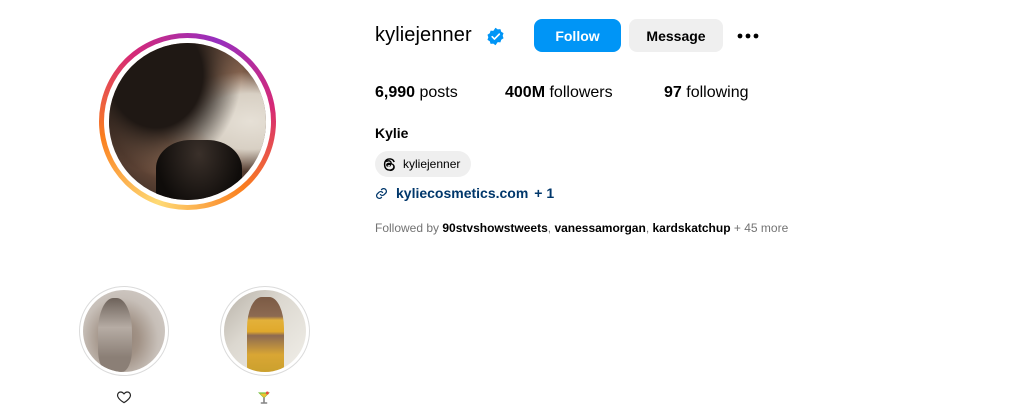  Describe the element at coordinates (706, 93) in the screenshot. I see `following-count: 97 following` at that location.